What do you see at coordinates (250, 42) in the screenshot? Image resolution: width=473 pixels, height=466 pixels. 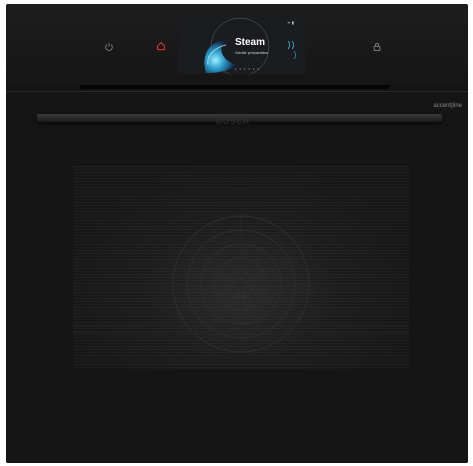 I see `display-title: Steam` at bounding box center [250, 42].